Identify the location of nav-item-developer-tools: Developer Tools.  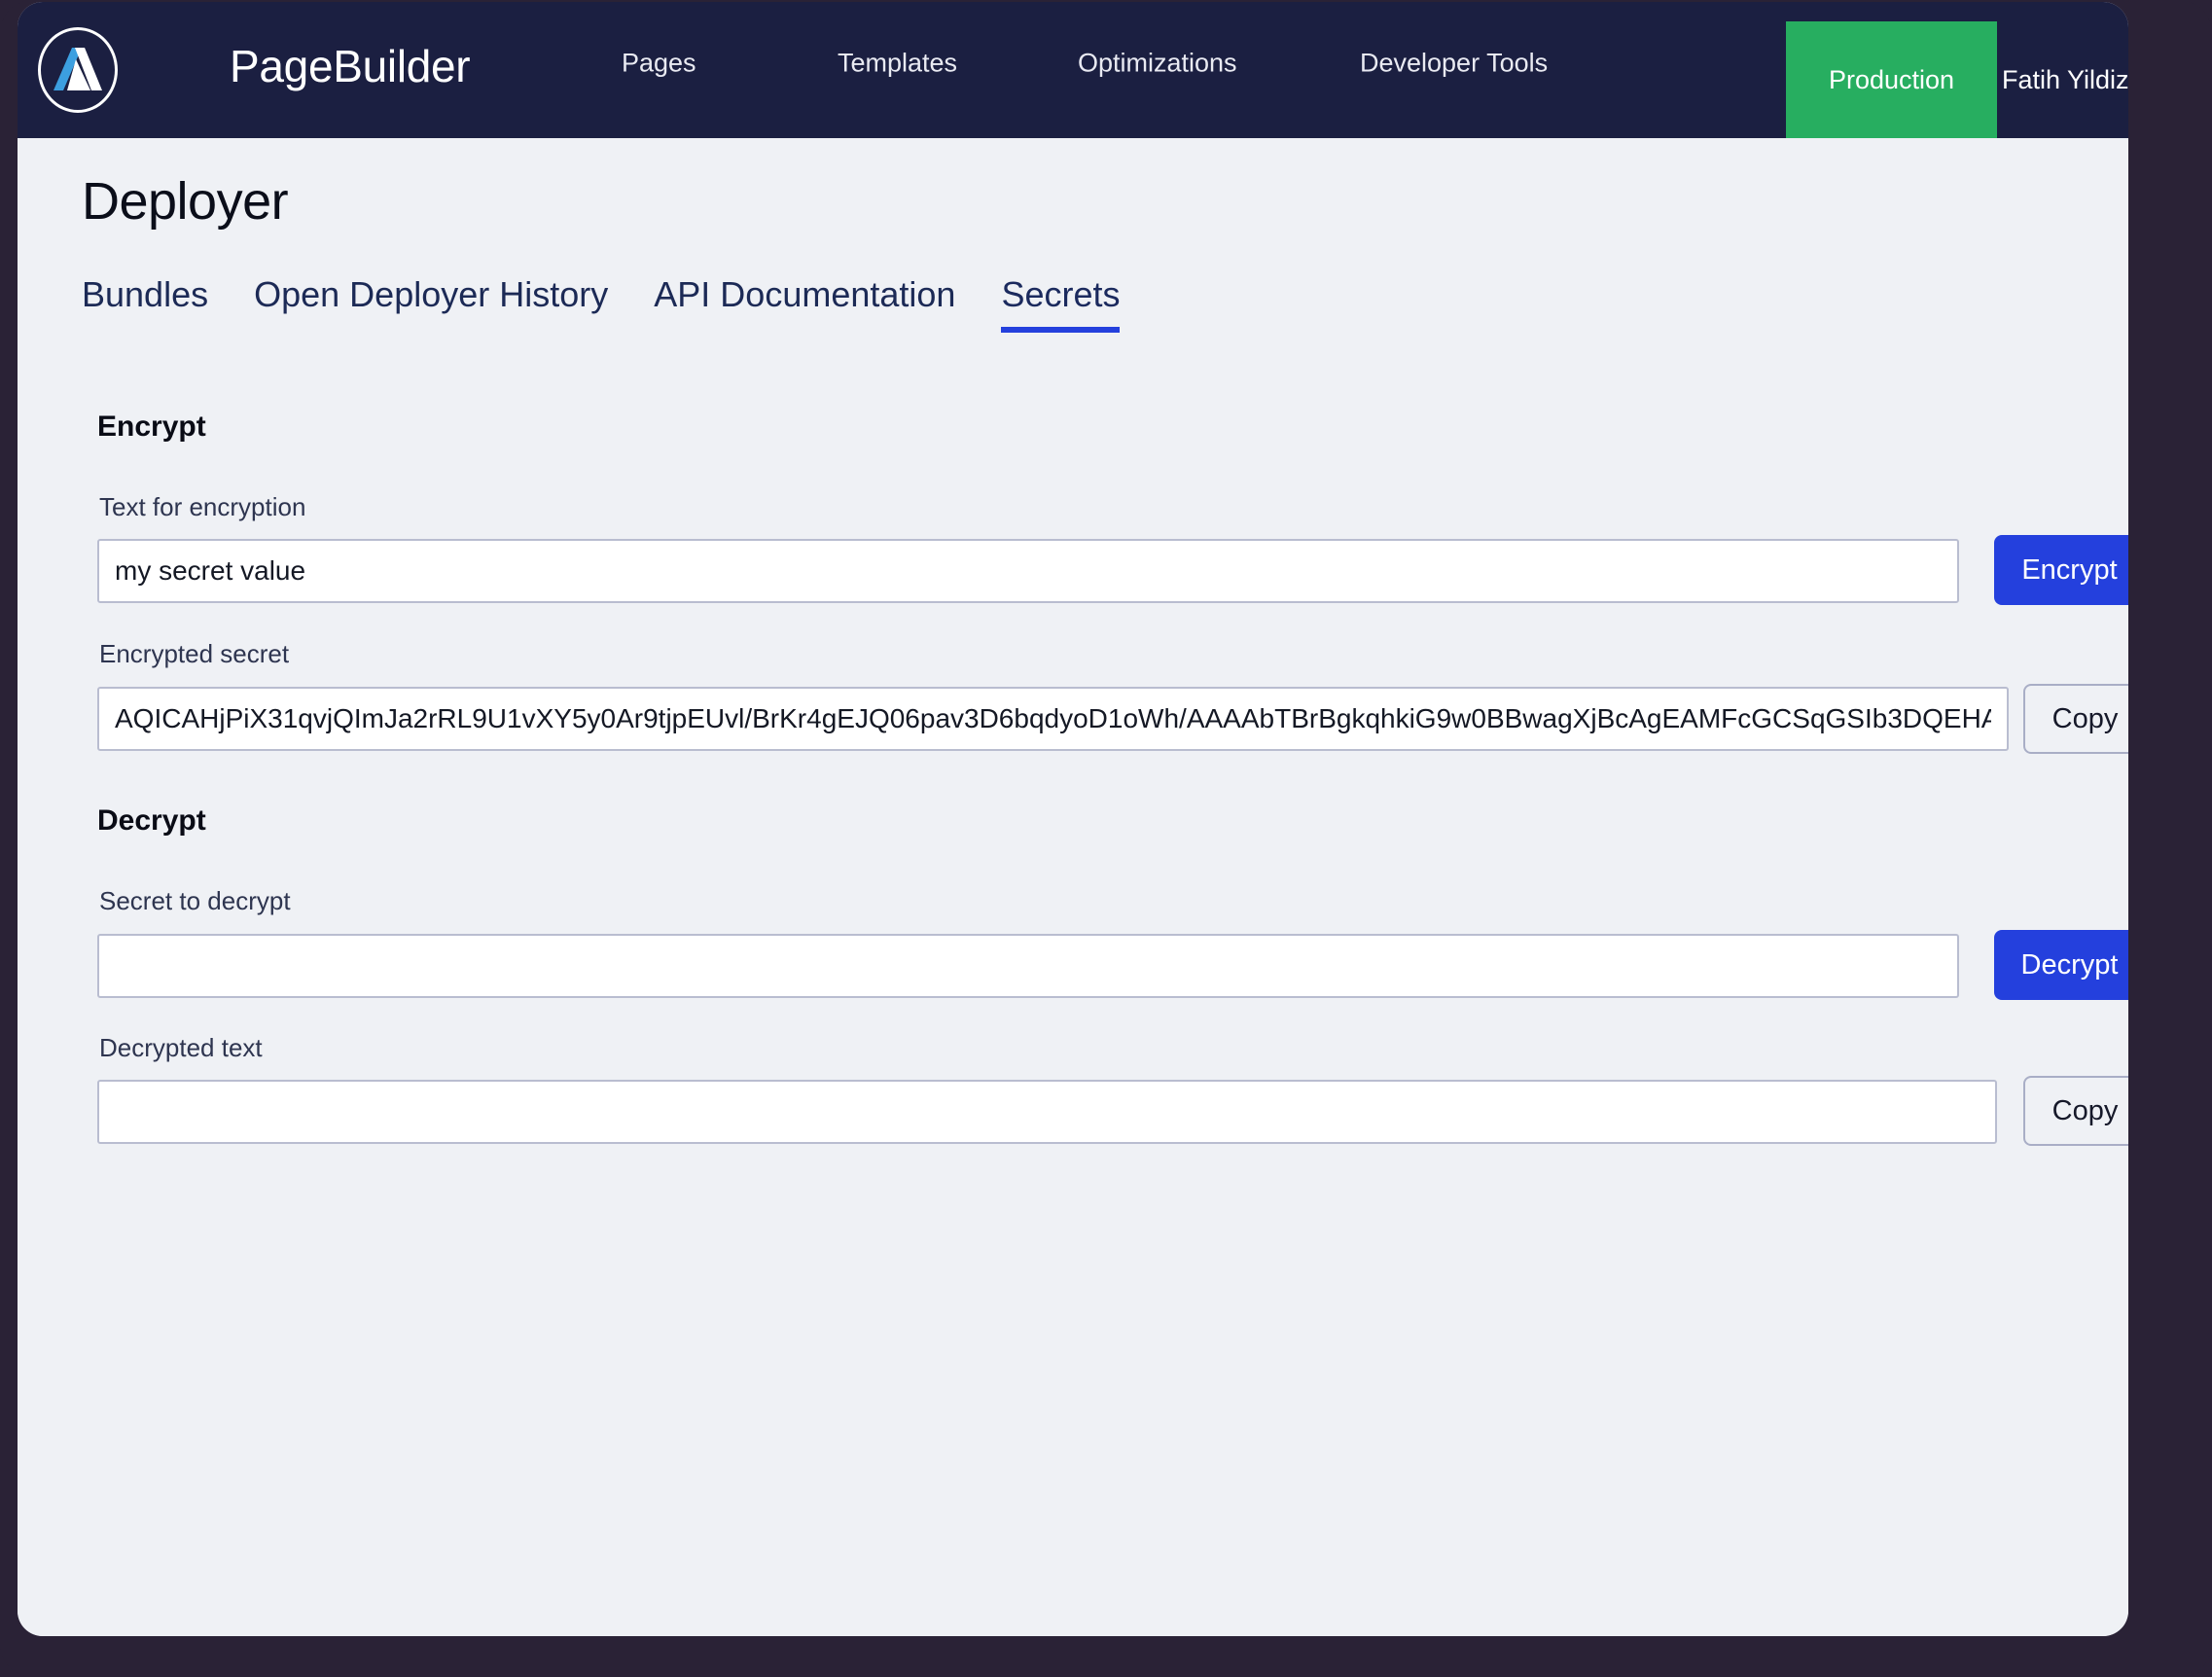
(1454, 64).